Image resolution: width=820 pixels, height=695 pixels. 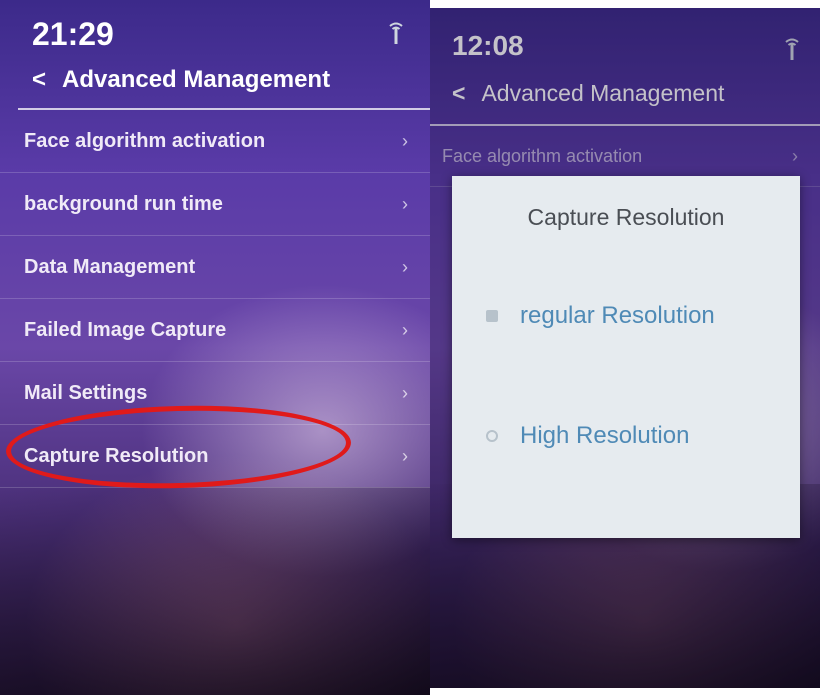 I want to click on status-time: 21:29, so click(x=73, y=34).